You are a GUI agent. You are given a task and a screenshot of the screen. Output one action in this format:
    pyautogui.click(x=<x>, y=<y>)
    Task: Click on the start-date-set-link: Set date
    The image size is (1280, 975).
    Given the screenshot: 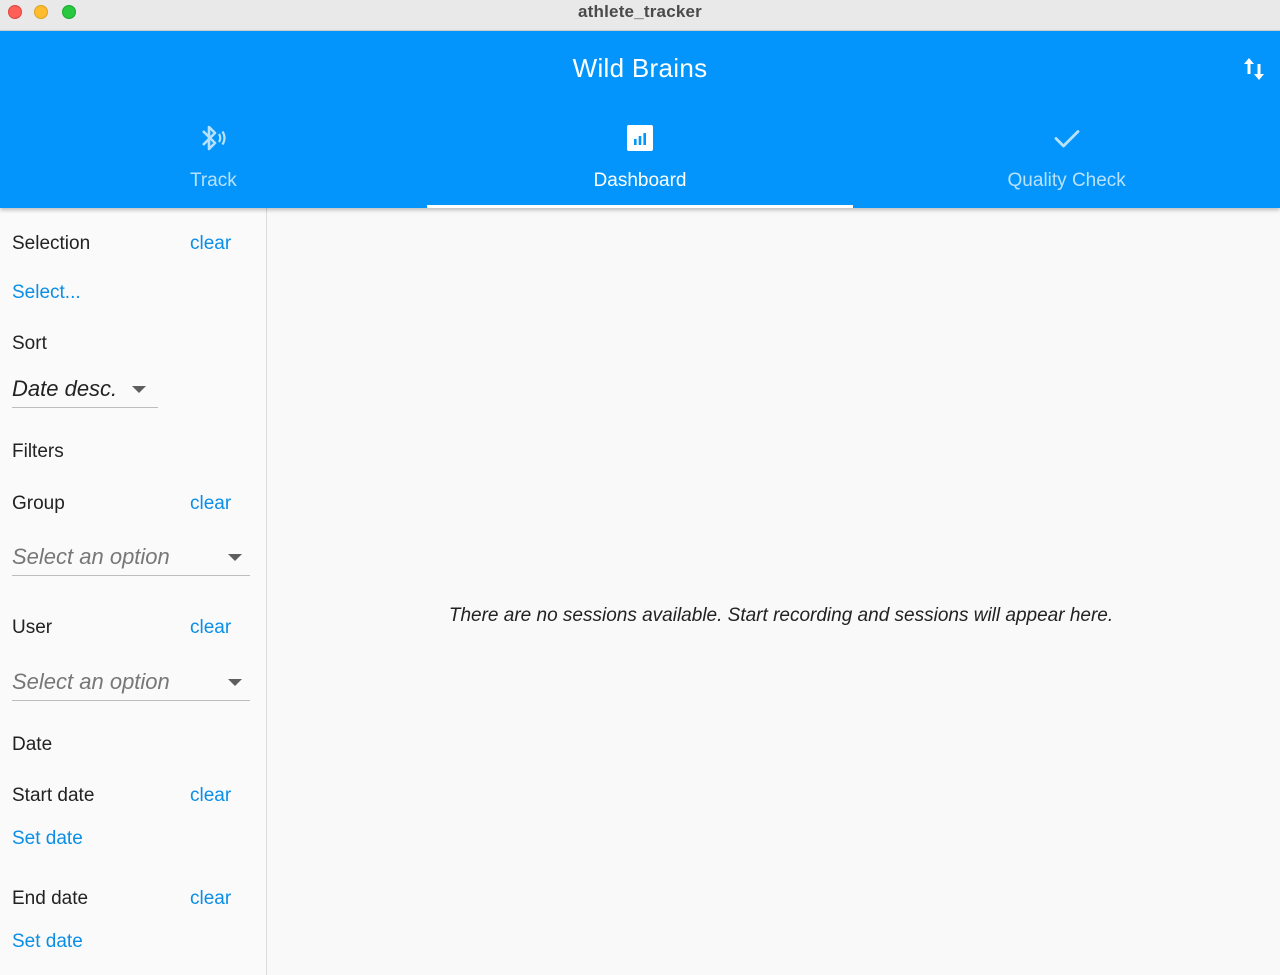 What is the action you would take?
    pyautogui.click(x=47, y=839)
    